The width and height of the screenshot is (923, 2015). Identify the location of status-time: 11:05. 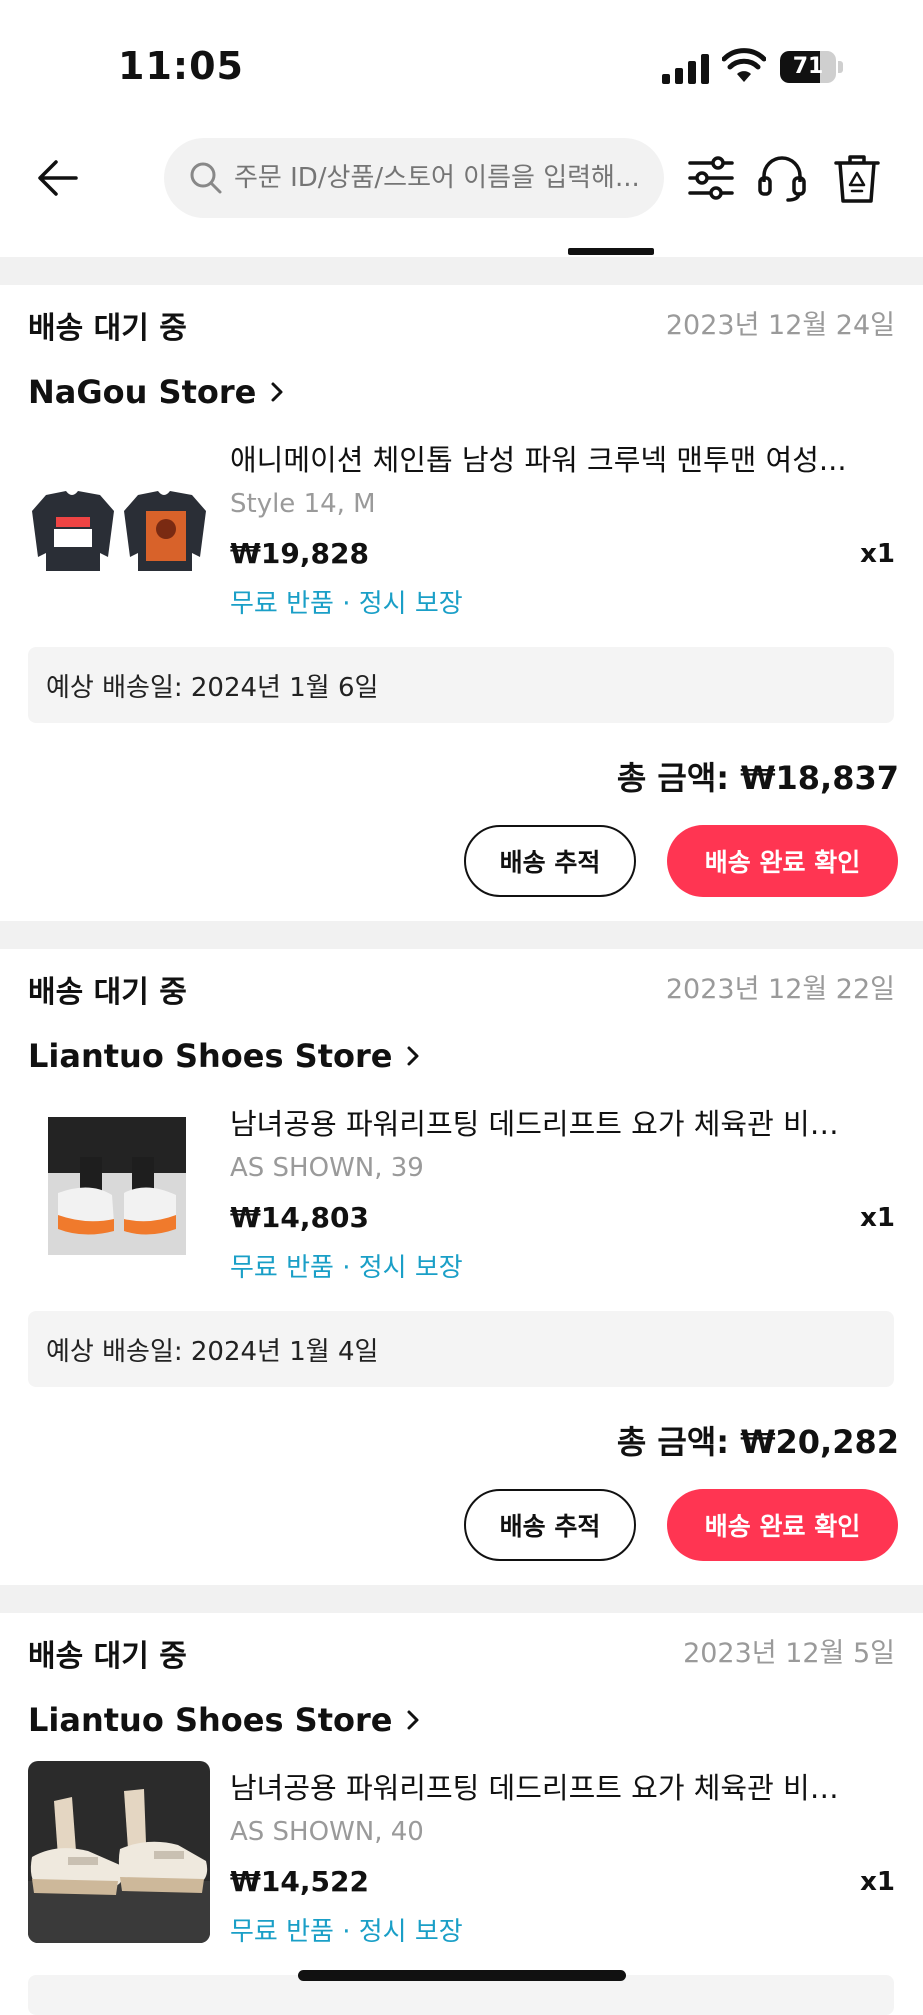
(181, 66).